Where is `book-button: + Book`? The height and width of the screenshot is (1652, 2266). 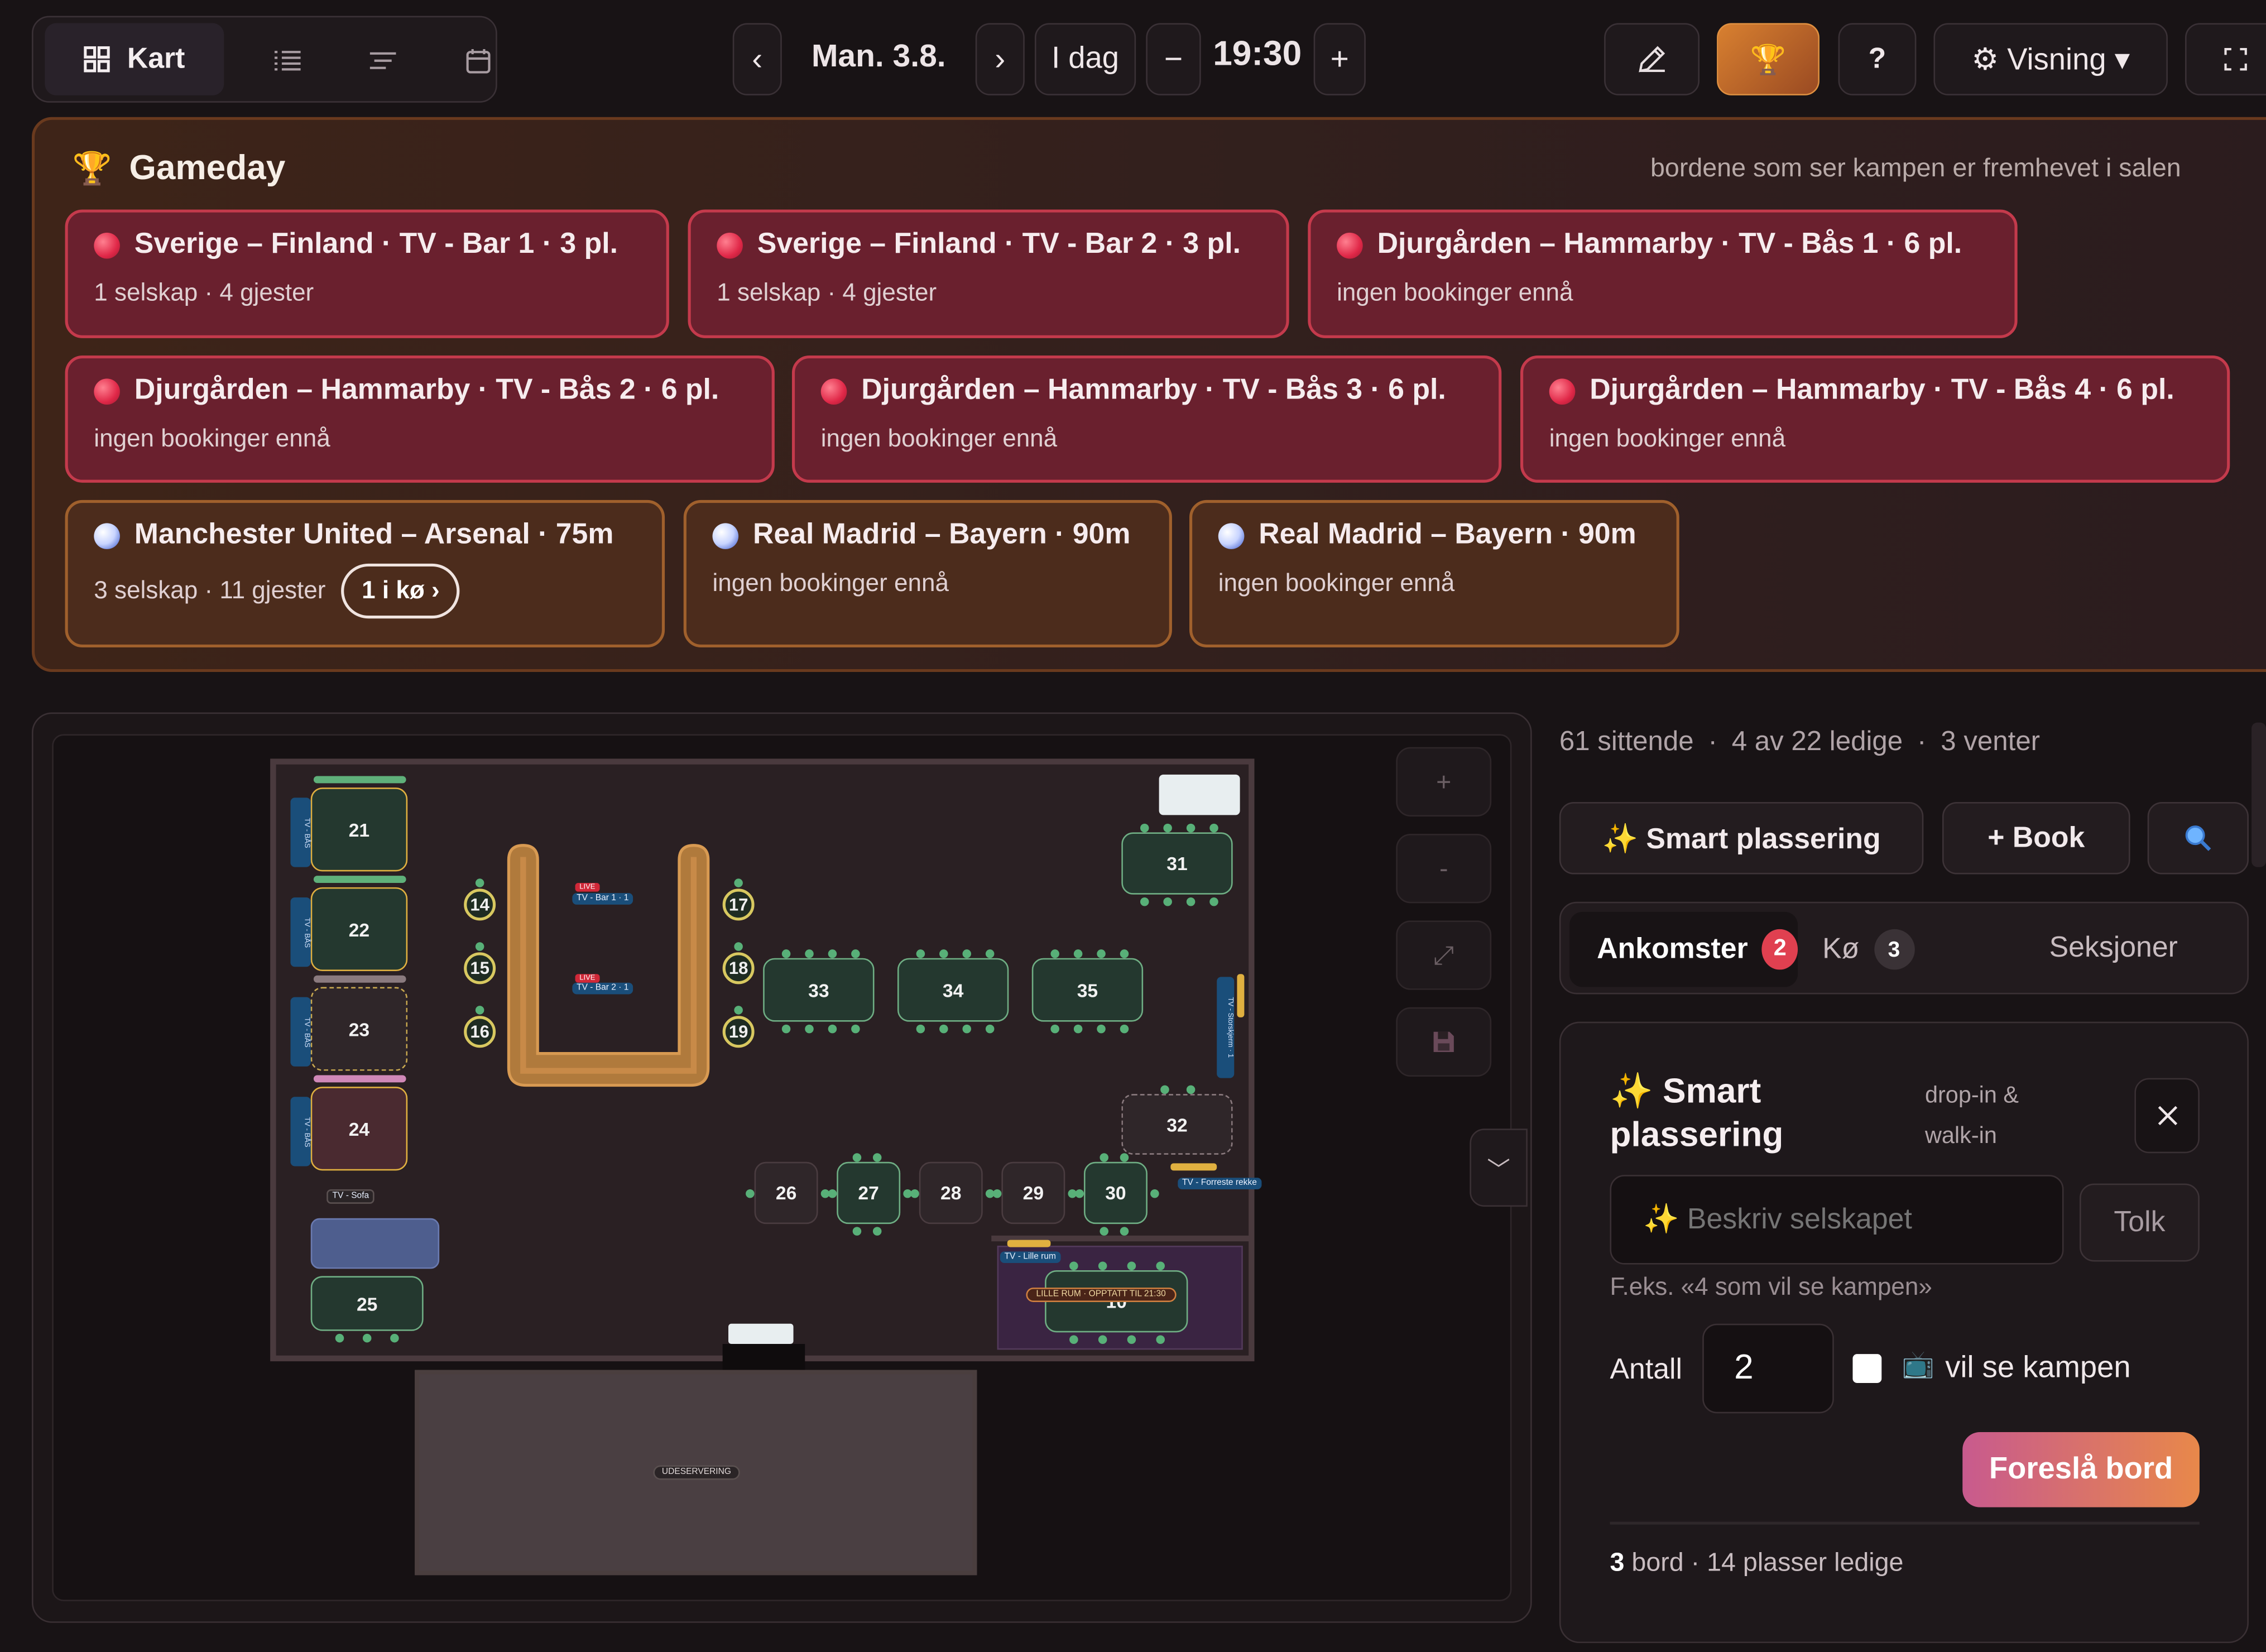 book-button: + Book is located at coordinates (2036, 838).